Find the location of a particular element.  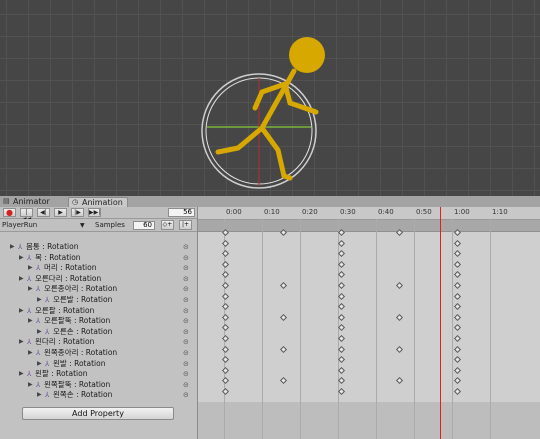

frame-field: 56 is located at coordinates (181, 212).